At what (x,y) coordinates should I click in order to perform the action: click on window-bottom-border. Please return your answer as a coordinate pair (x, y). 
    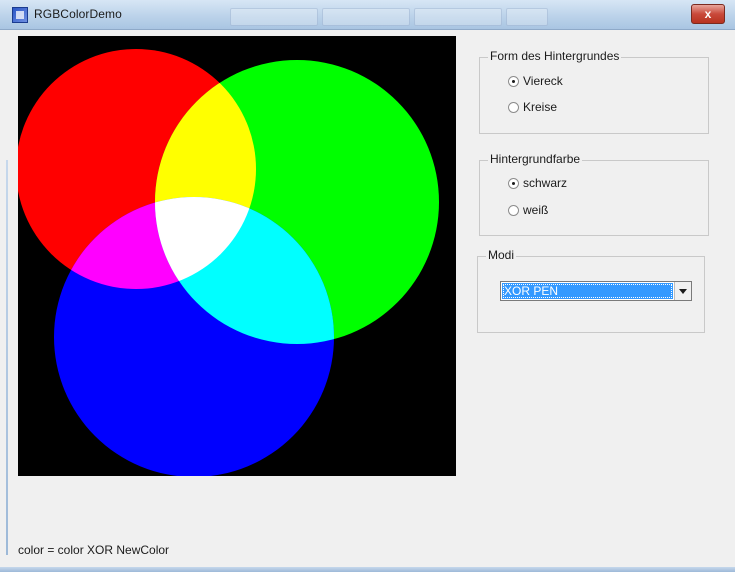
    Looking at the image, I should click on (367, 569).